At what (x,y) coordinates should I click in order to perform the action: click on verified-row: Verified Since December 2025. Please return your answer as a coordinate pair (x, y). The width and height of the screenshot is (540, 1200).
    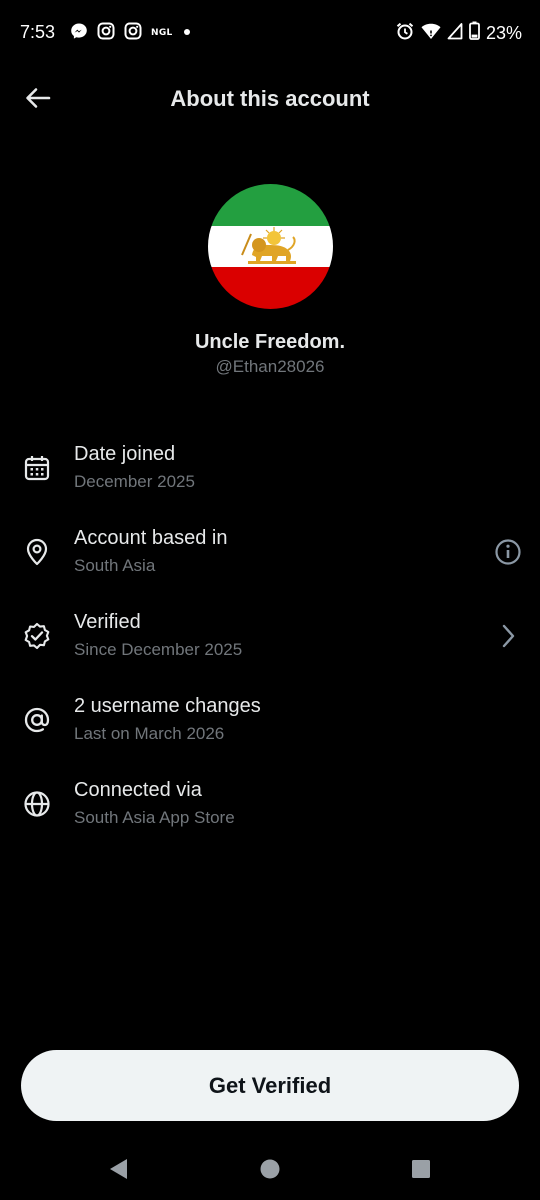
    Looking at the image, I should click on (270, 634).